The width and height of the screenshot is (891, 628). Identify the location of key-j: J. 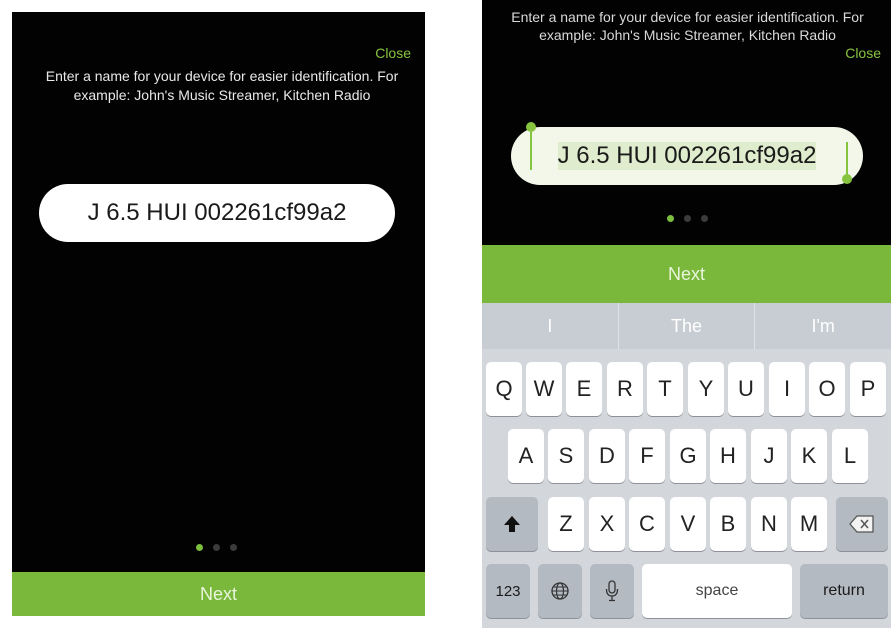
(769, 456).